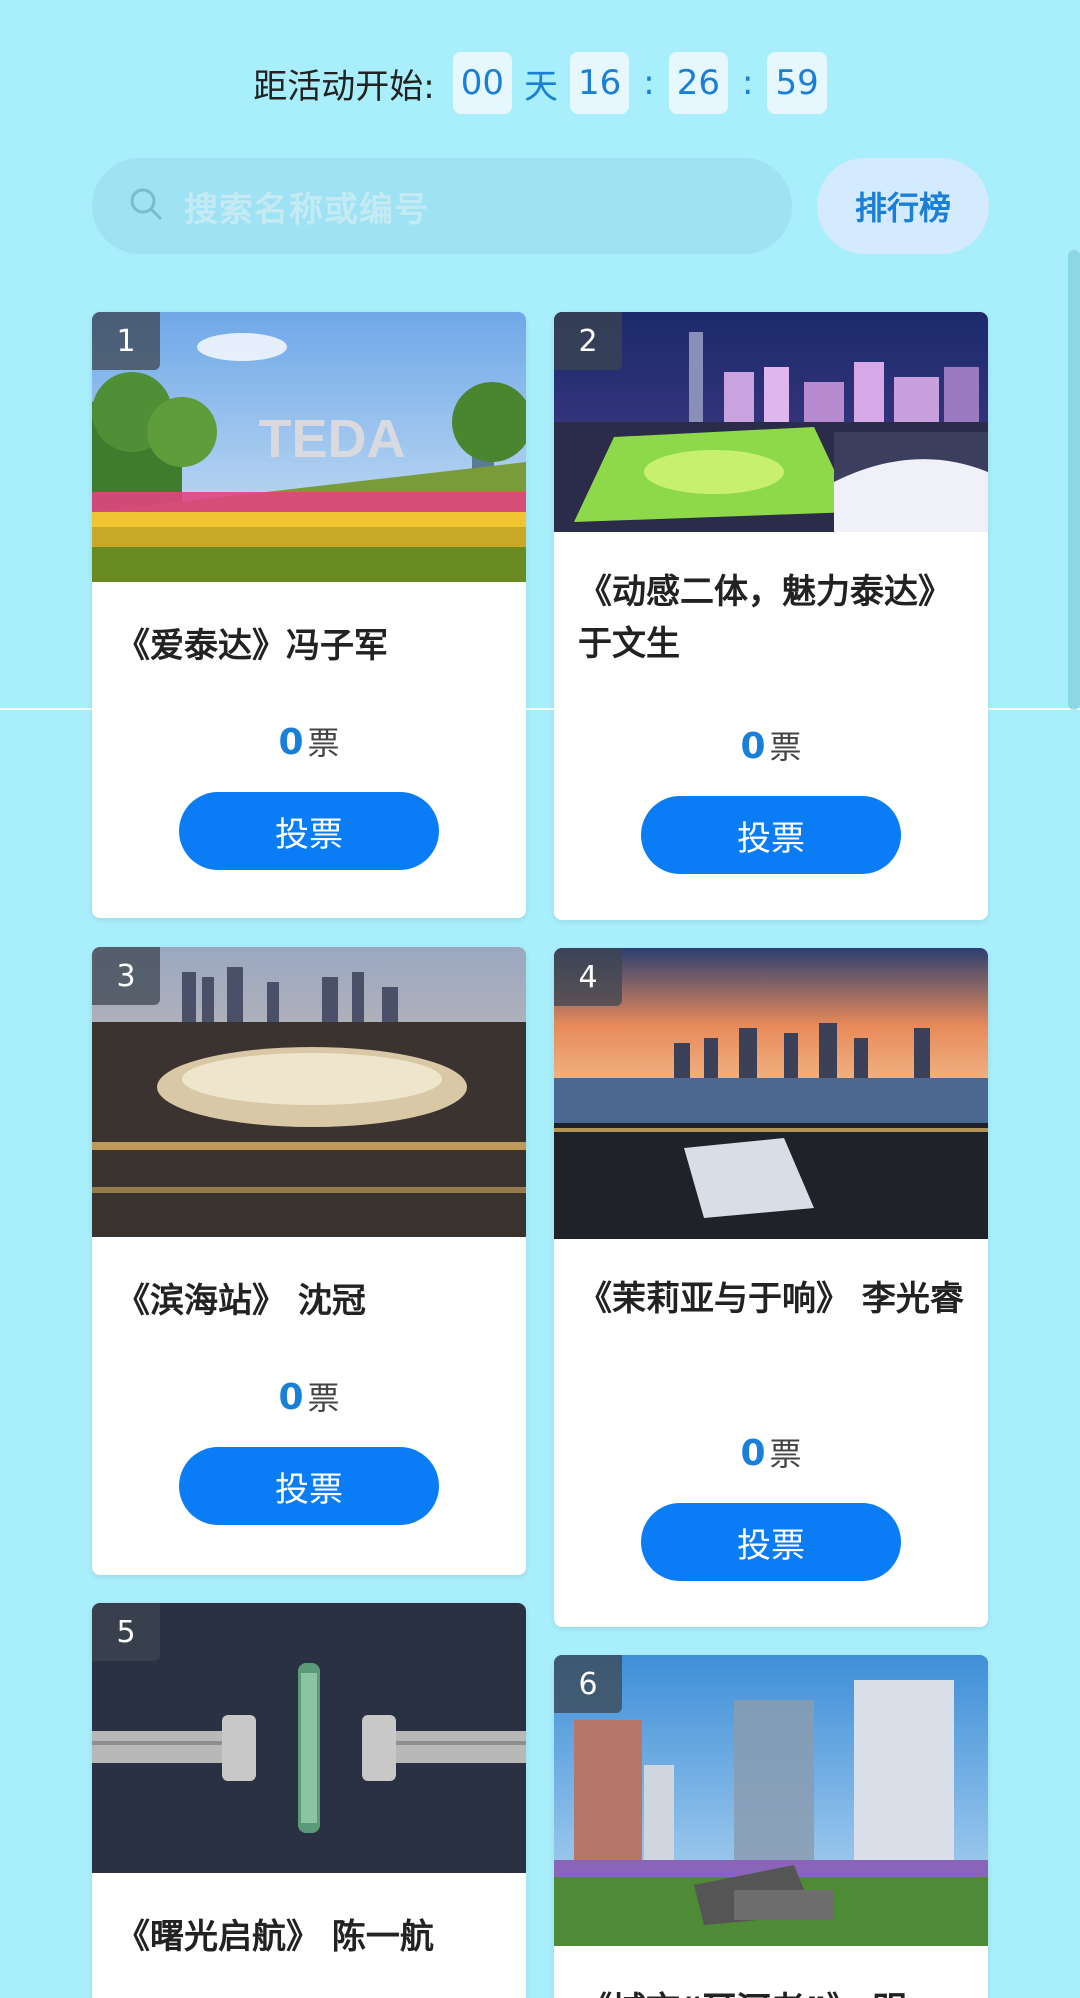 The height and width of the screenshot is (1998, 1080). What do you see at coordinates (698, 83) in the screenshot?
I see `countdown-minutes: 26` at bounding box center [698, 83].